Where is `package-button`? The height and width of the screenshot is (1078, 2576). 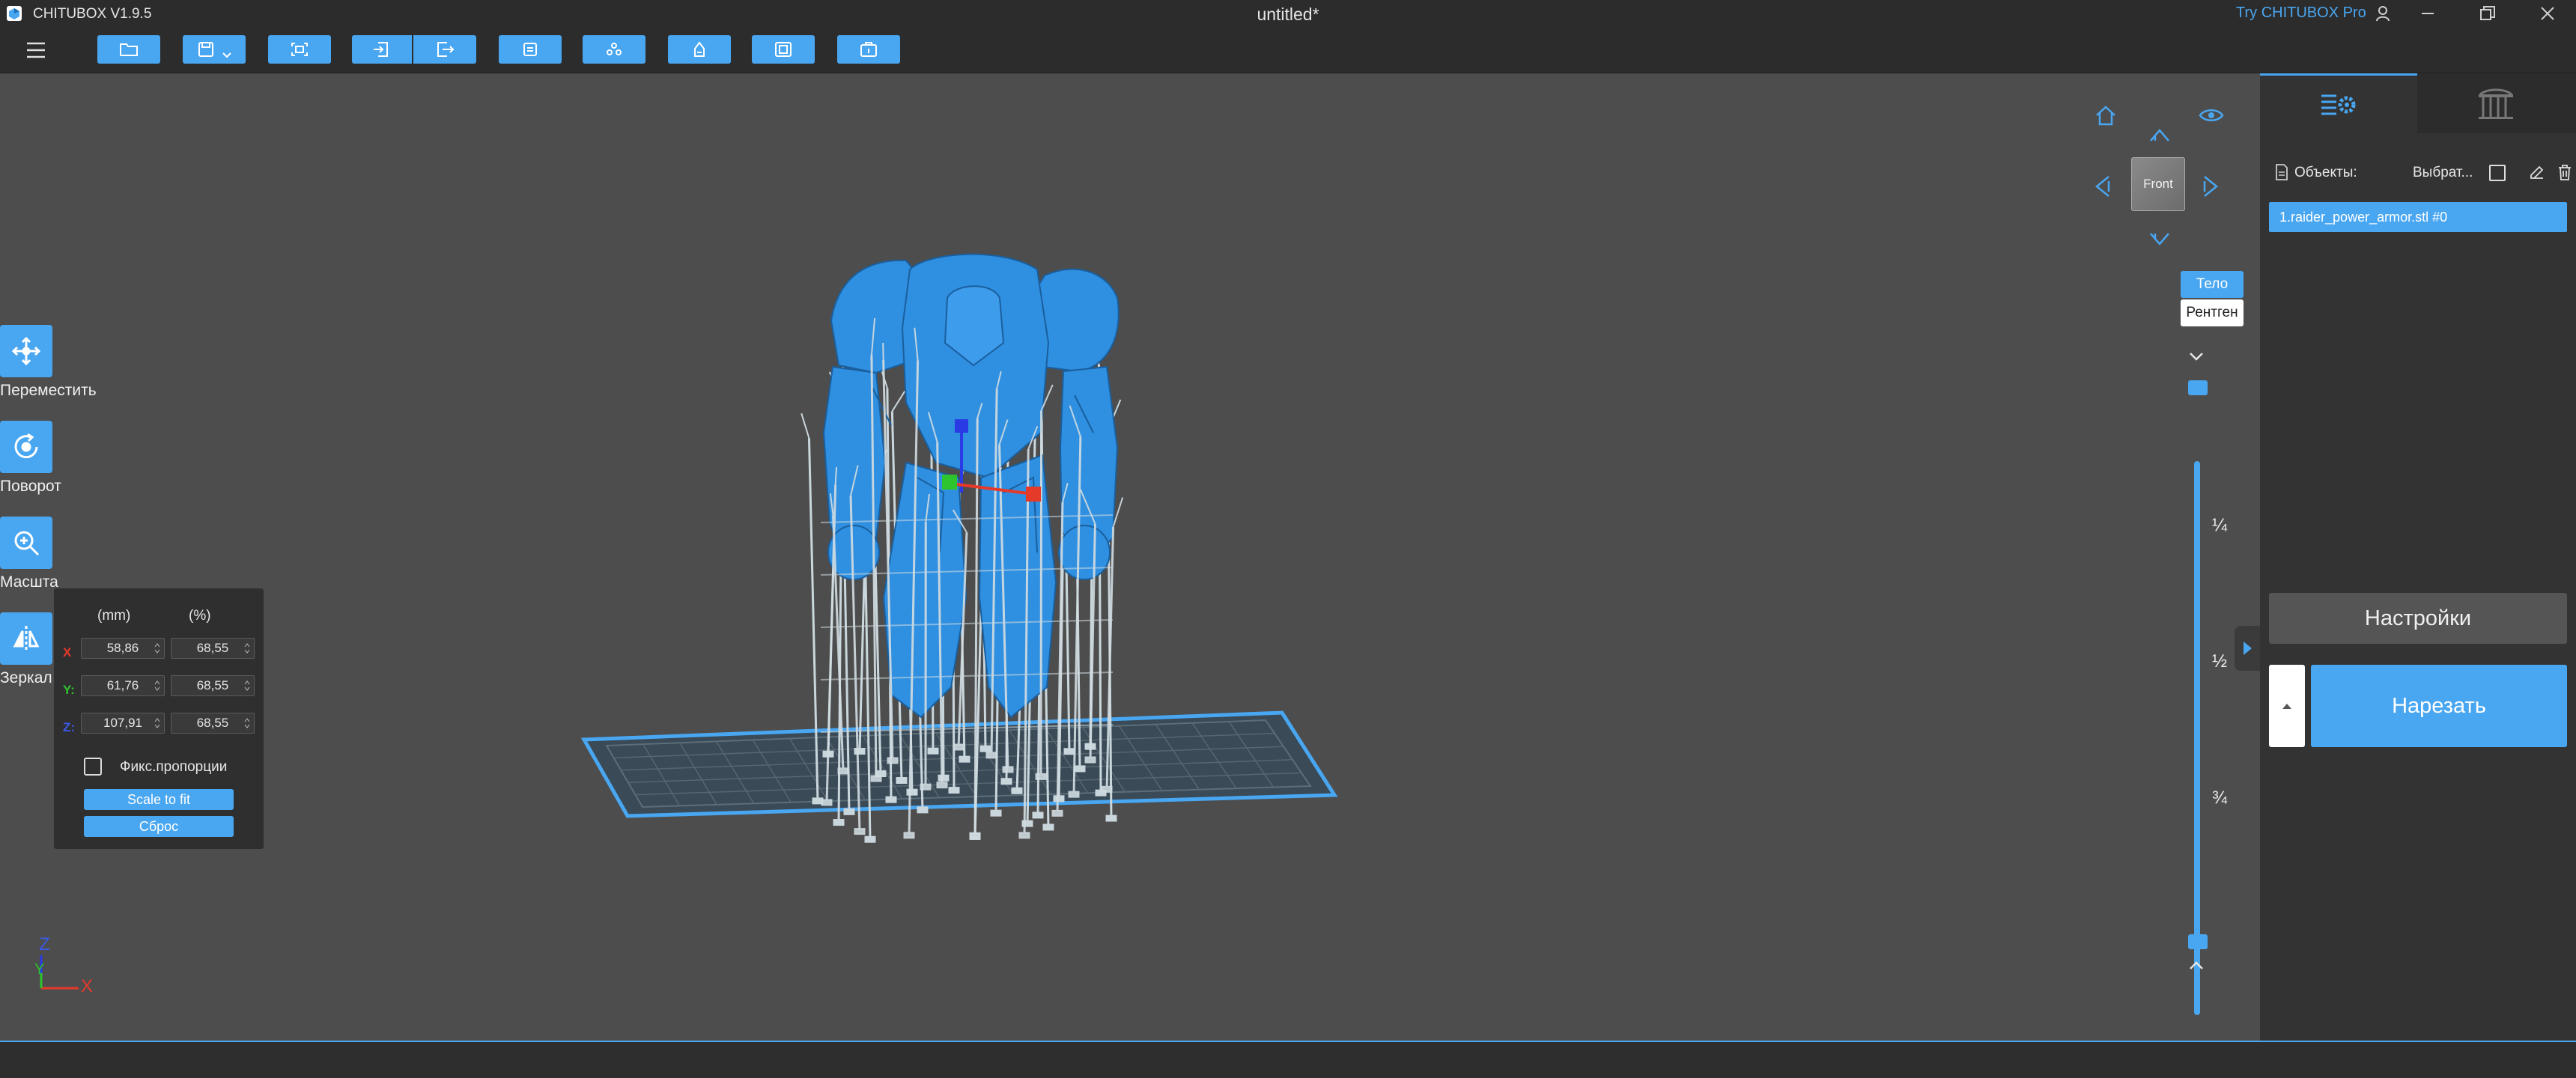
package-button is located at coordinates (868, 49).